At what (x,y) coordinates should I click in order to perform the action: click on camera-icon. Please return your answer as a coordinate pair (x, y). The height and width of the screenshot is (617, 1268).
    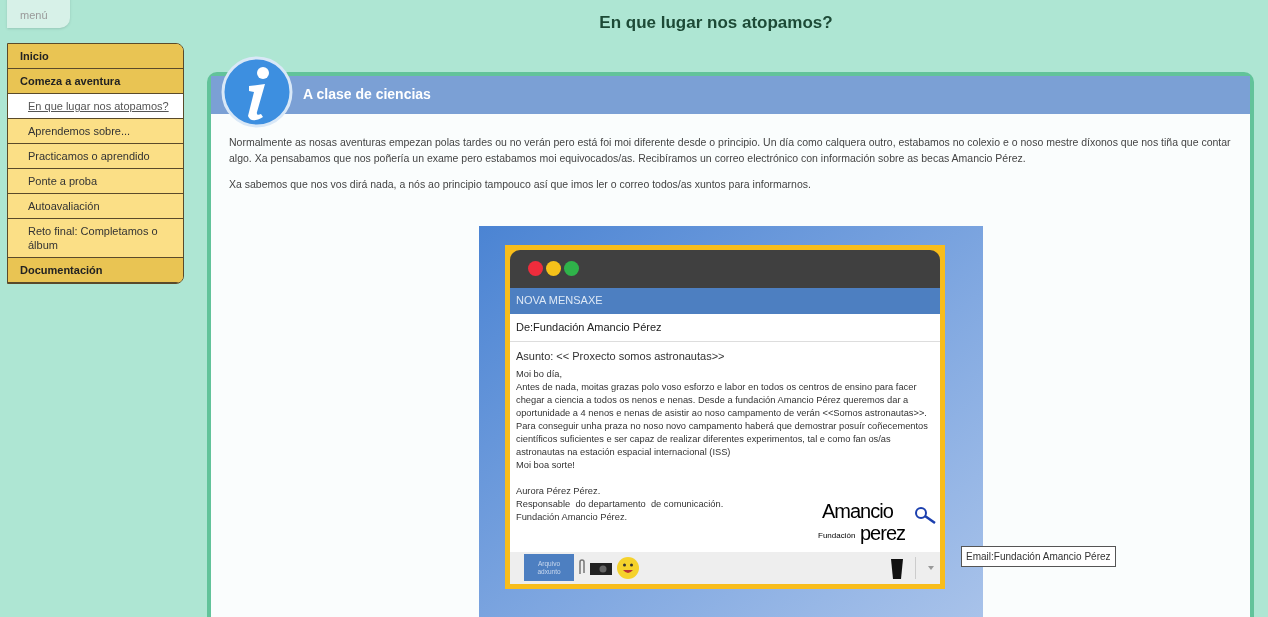
    Looking at the image, I should click on (601, 567).